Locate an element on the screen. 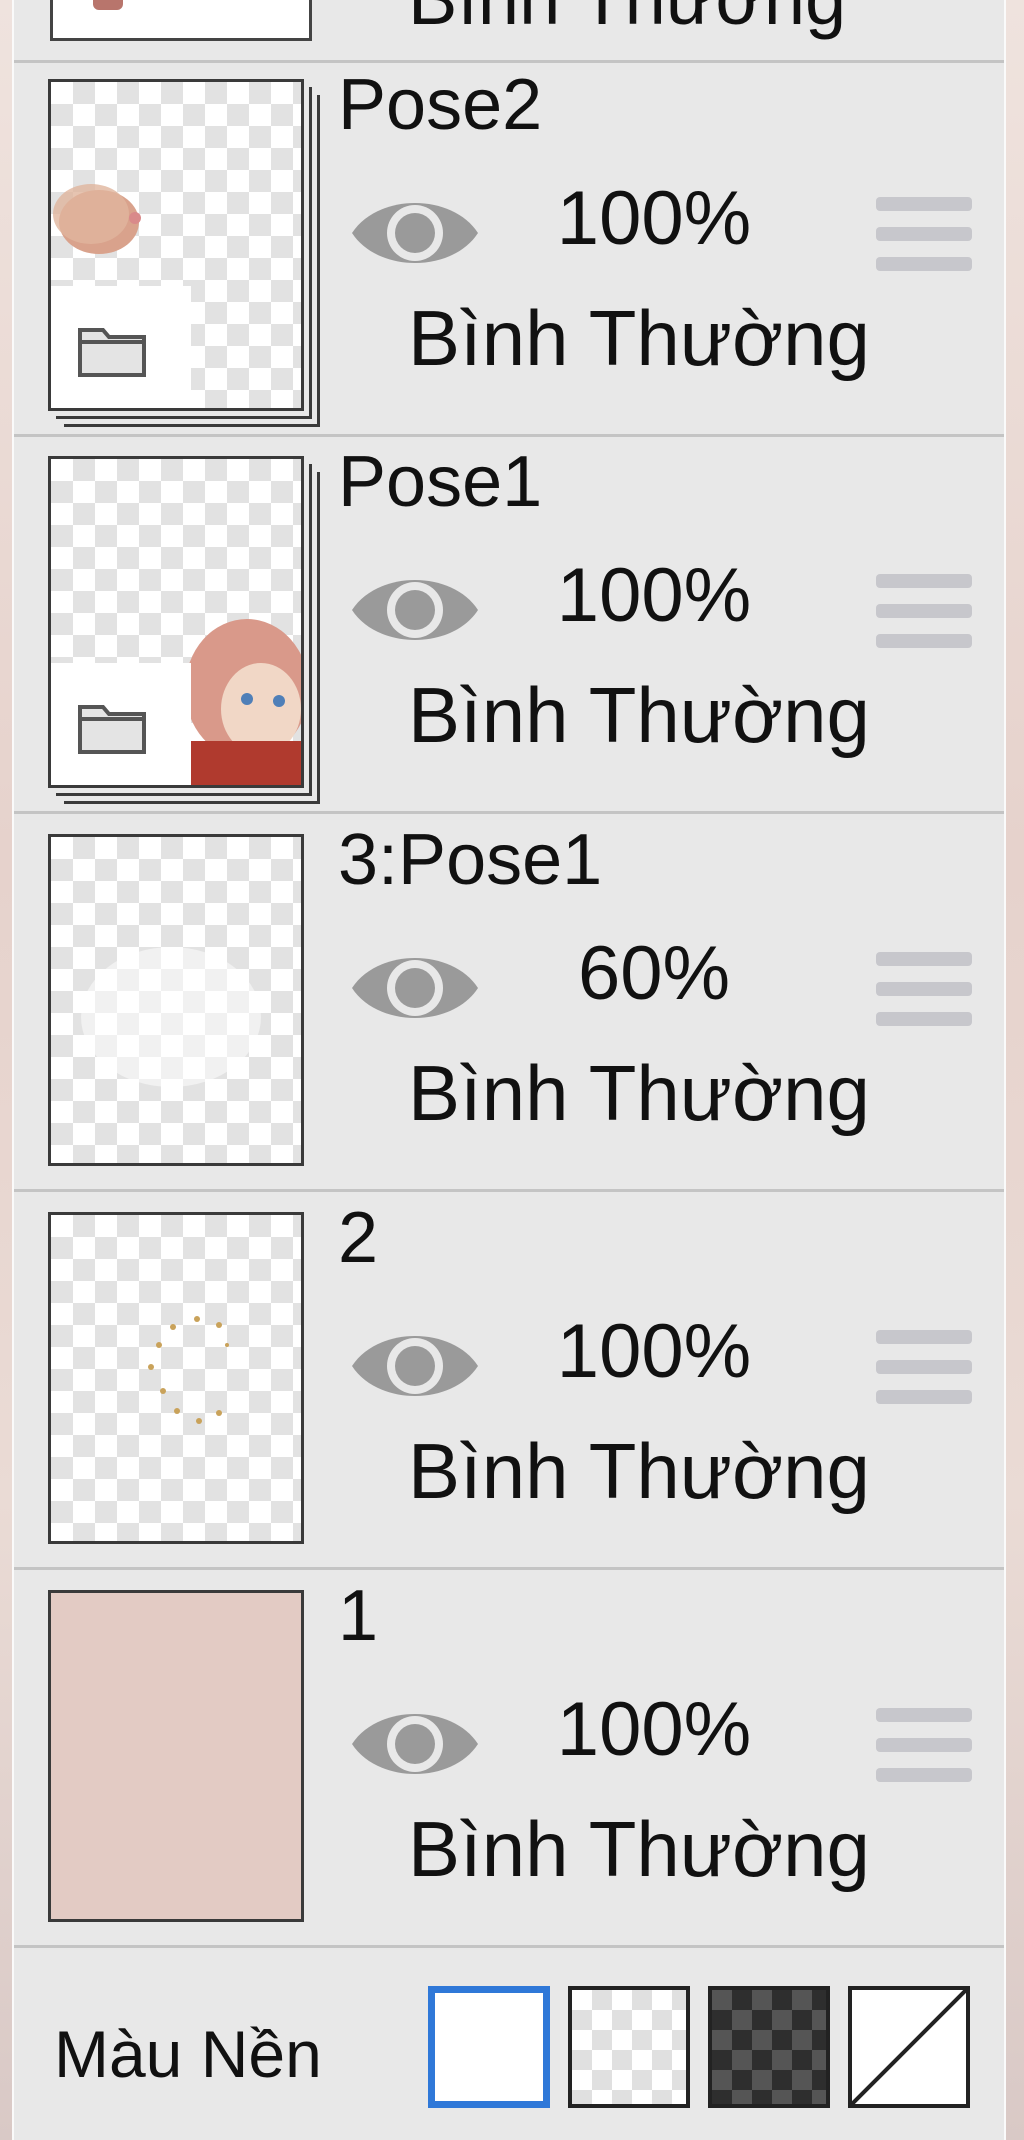 This screenshot has height=2140, width=1024. sparkle-preview is located at coordinates (188, 1370).